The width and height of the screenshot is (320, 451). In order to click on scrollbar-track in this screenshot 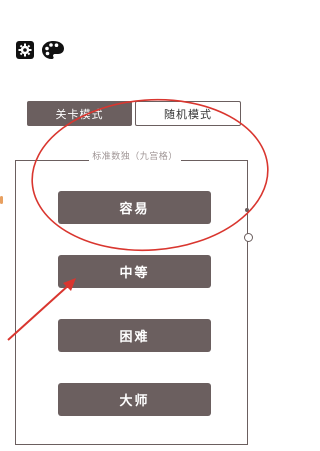, I will do `click(247, 327)`.